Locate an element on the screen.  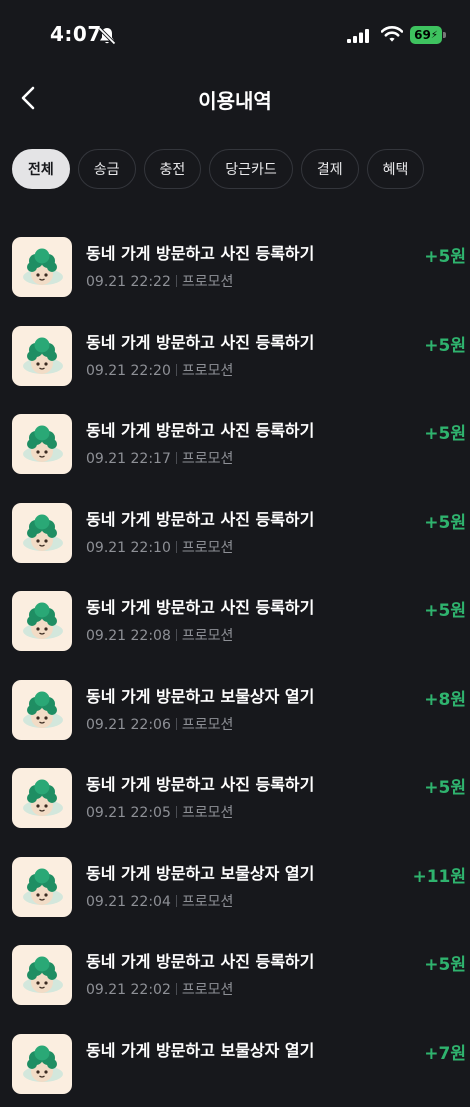
transaction-amount: +8원 is located at coordinates (445, 697).